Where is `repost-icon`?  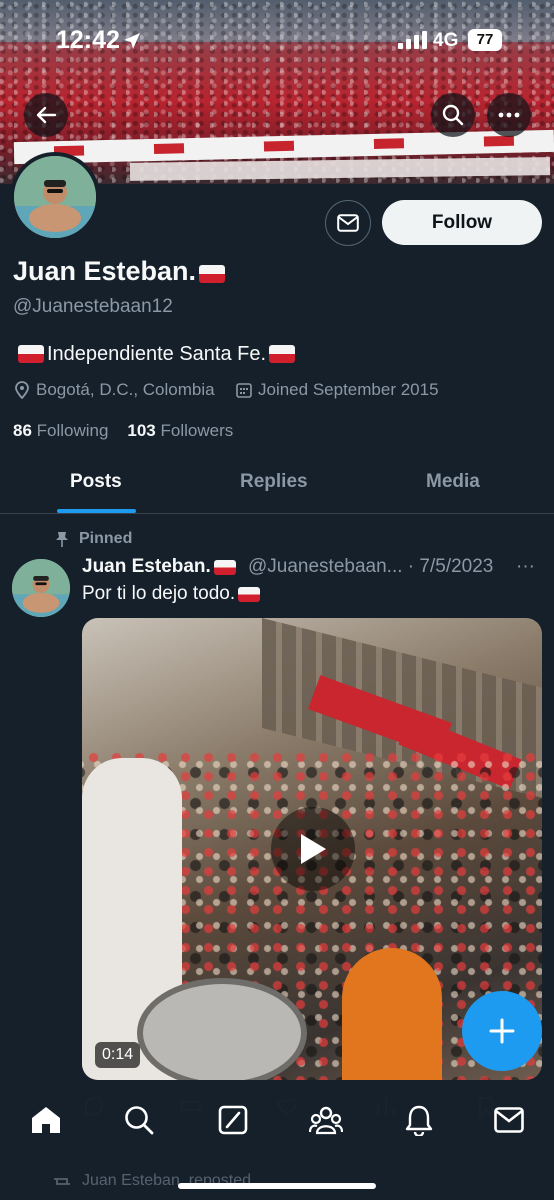
repost-icon is located at coordinates (62, 1181).